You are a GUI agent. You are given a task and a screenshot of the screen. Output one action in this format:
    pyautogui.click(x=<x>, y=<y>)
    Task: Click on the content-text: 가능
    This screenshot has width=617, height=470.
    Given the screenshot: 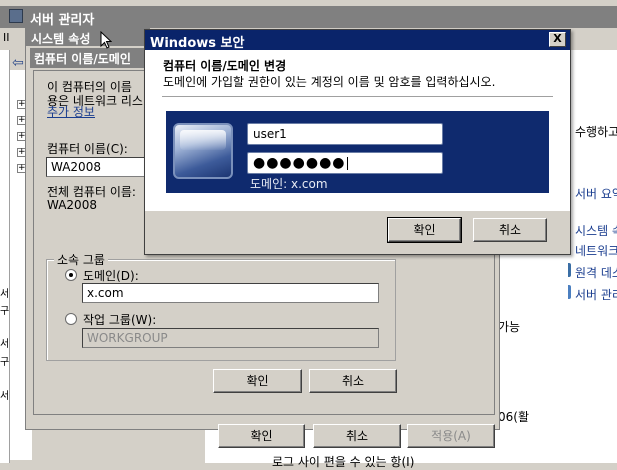 What is the action you would take?
    pyautogui.click(x=509, y=327)
    